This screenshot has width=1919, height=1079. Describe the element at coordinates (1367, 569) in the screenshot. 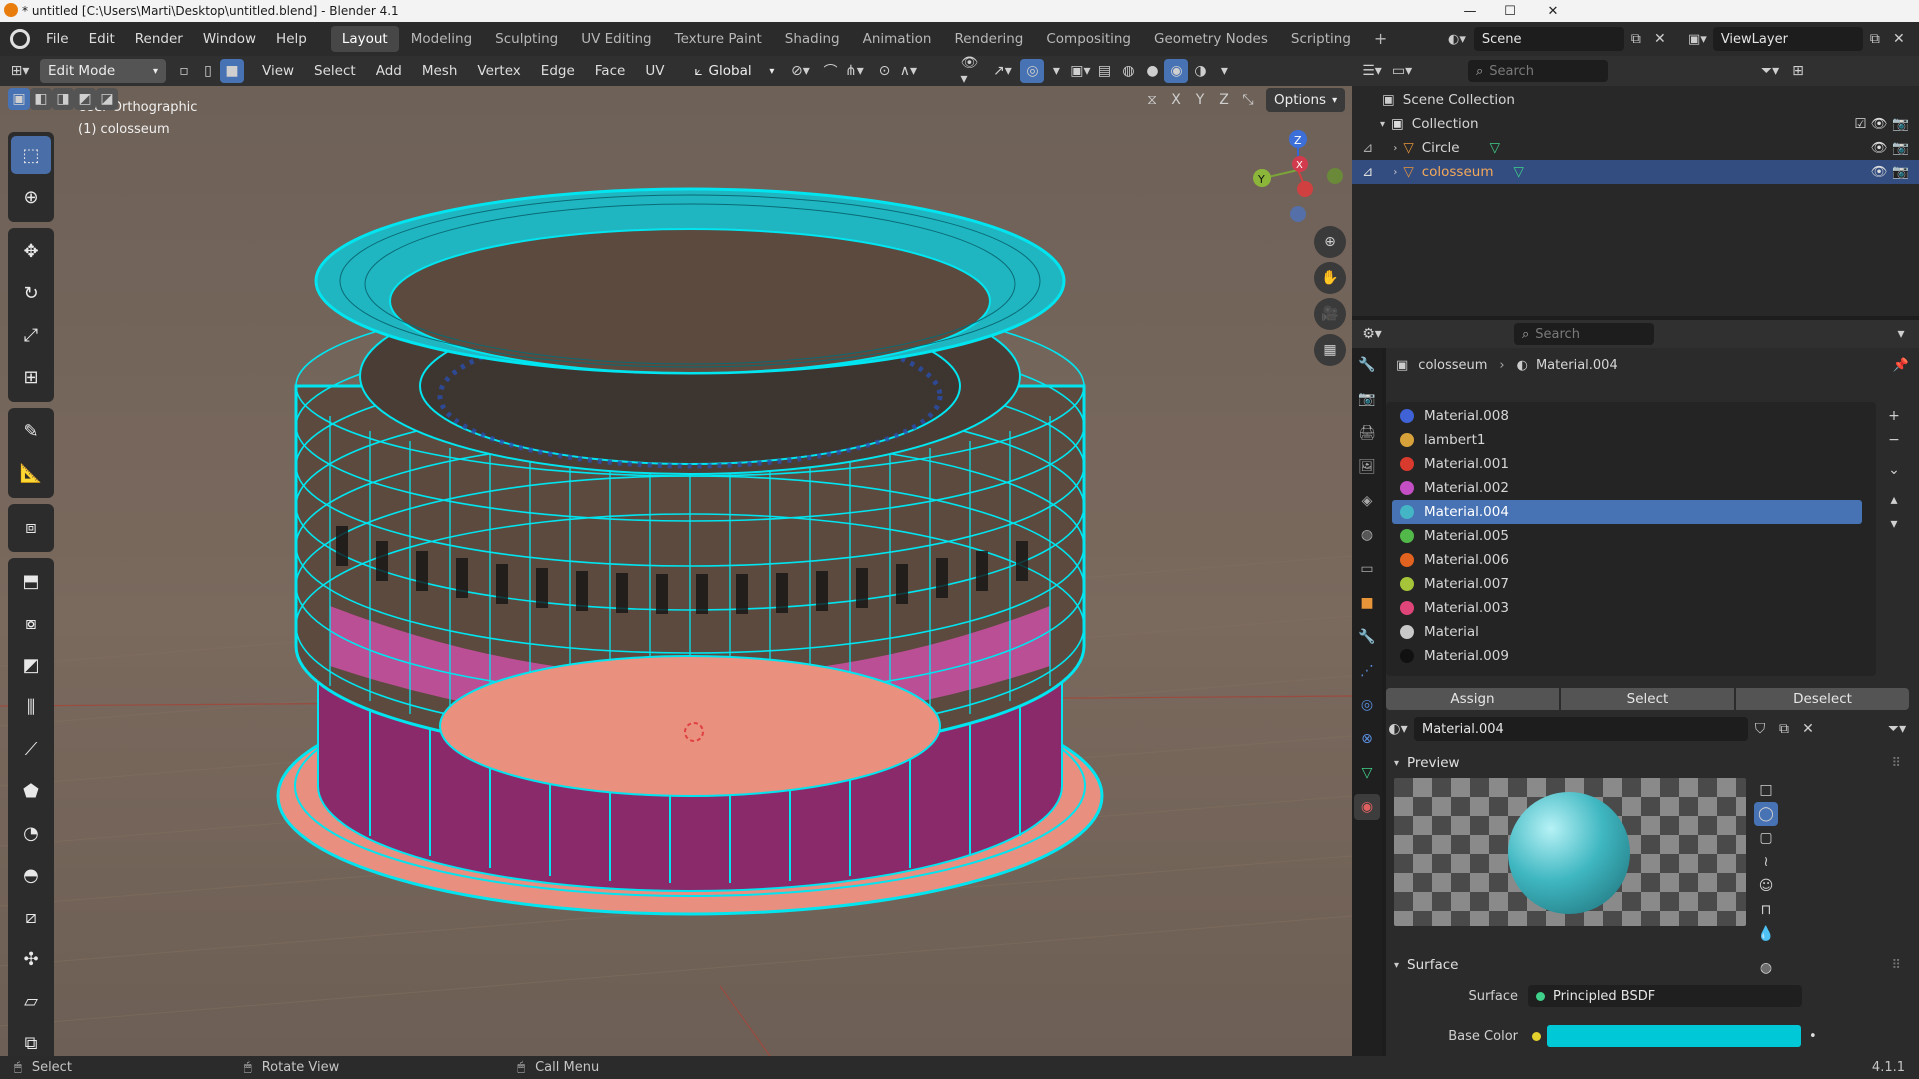

I see `collection-tab-icon: ▭` at that location.